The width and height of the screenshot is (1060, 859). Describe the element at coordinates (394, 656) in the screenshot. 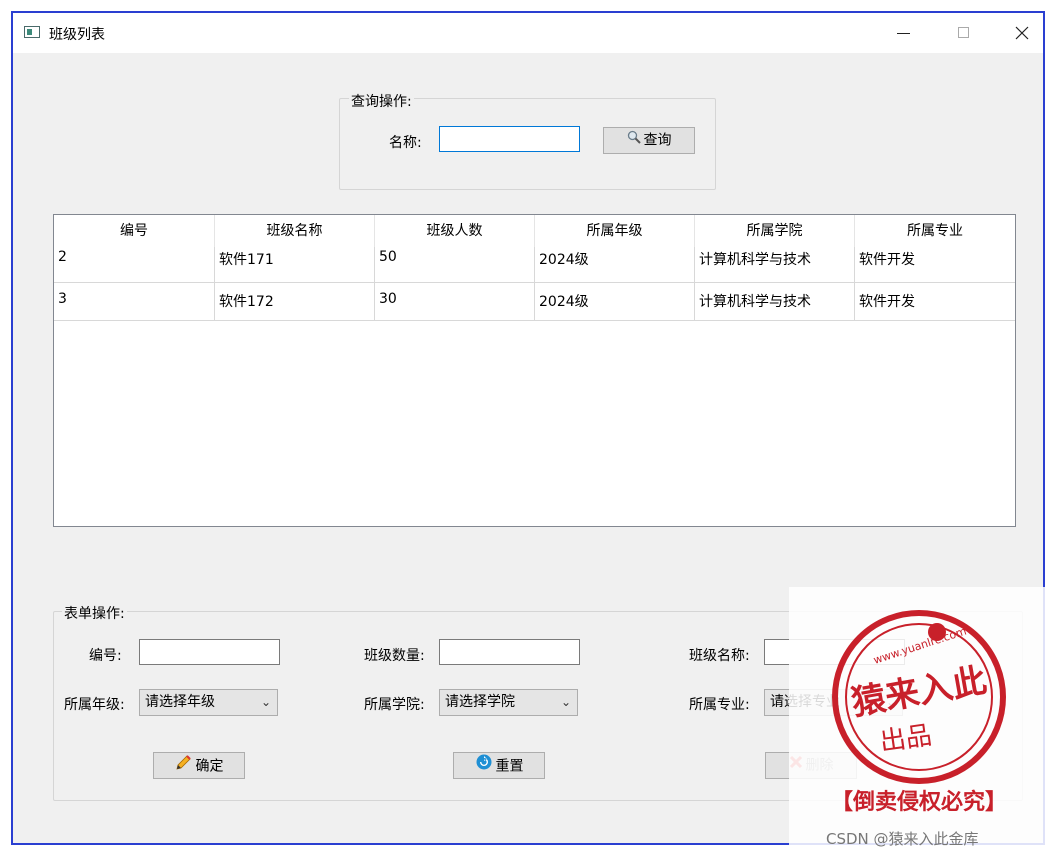

I see `count-label: 班级数量:` at that location.